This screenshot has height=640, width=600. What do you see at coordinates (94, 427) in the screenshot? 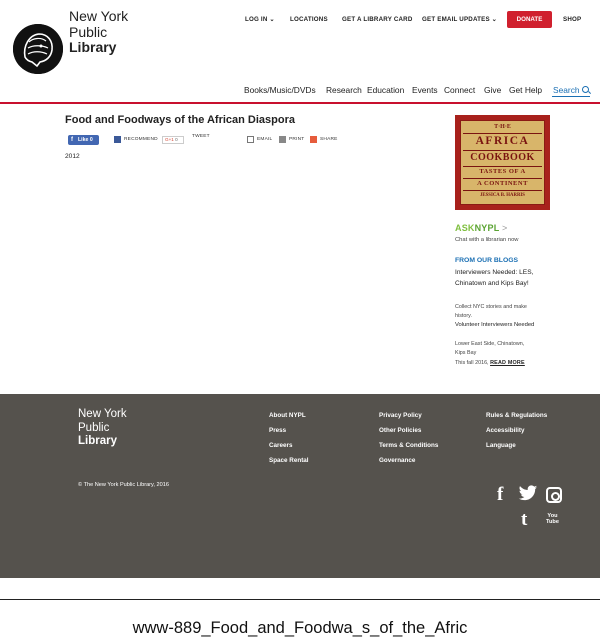
I see `footer-logo-line-2: Public` at bounding box center [94, 427].